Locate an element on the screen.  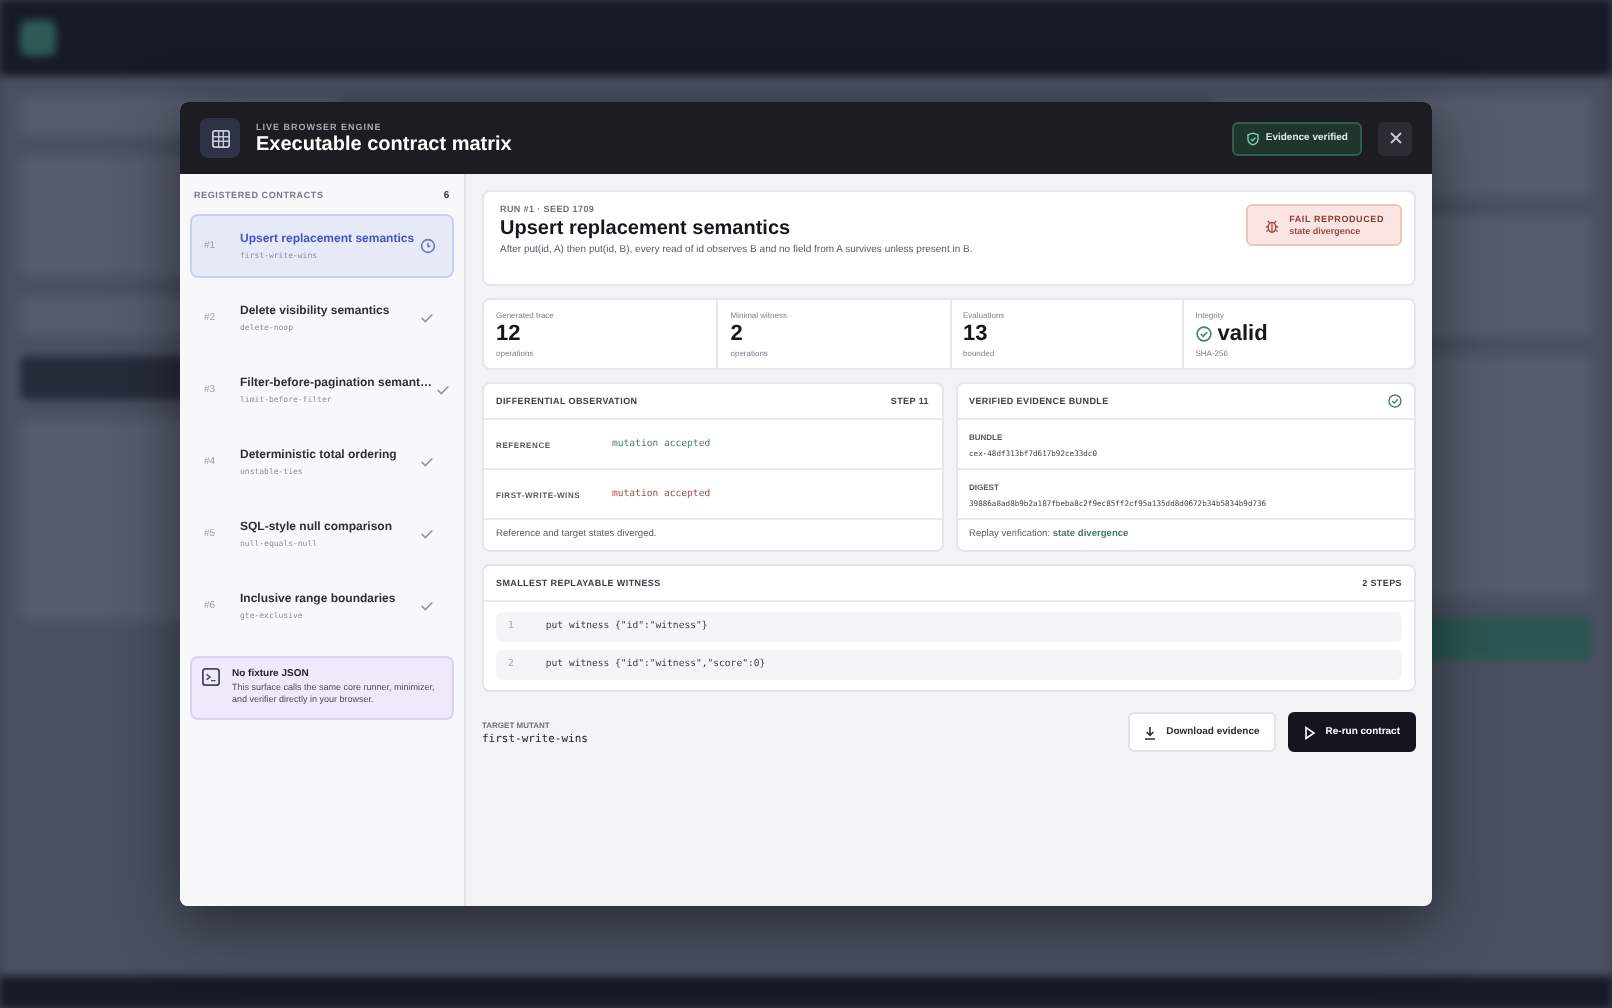
stat-value: 12 is located at coordinates (508, 334).